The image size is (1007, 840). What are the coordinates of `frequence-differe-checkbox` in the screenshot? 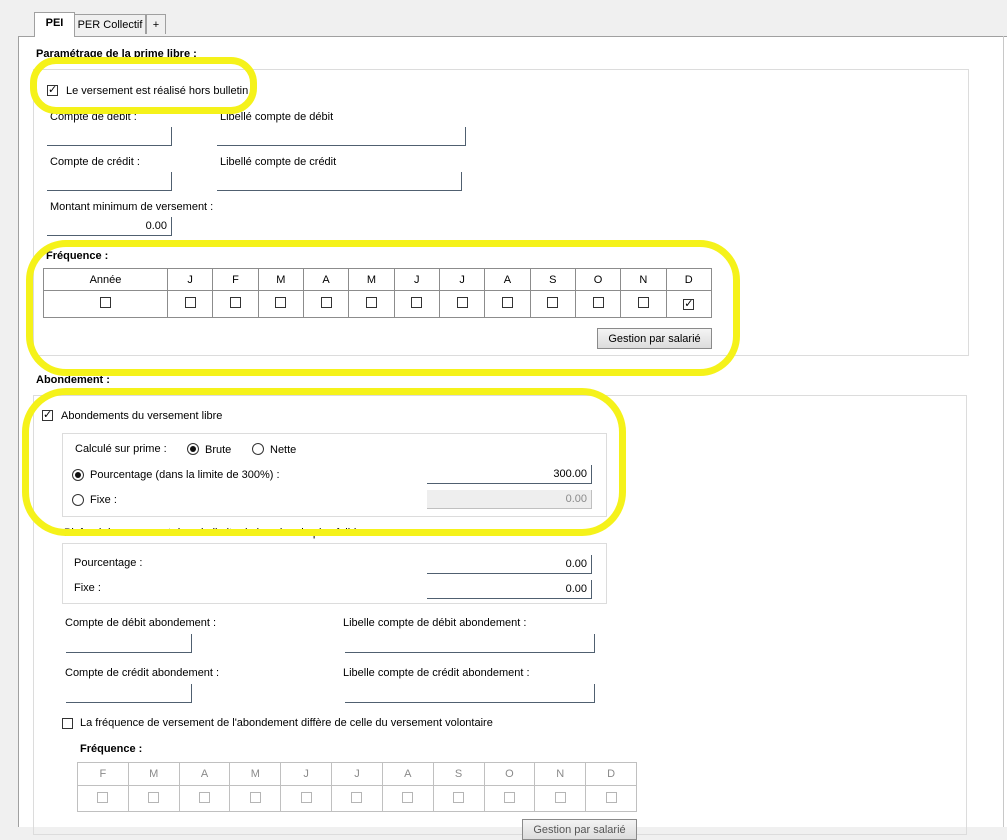 It's located at (67, 723).